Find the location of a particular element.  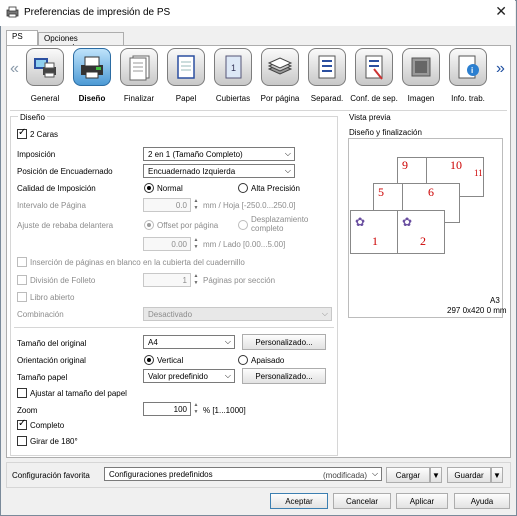

toolbar-cover-button: 1 is located at coordinates (233, 67).